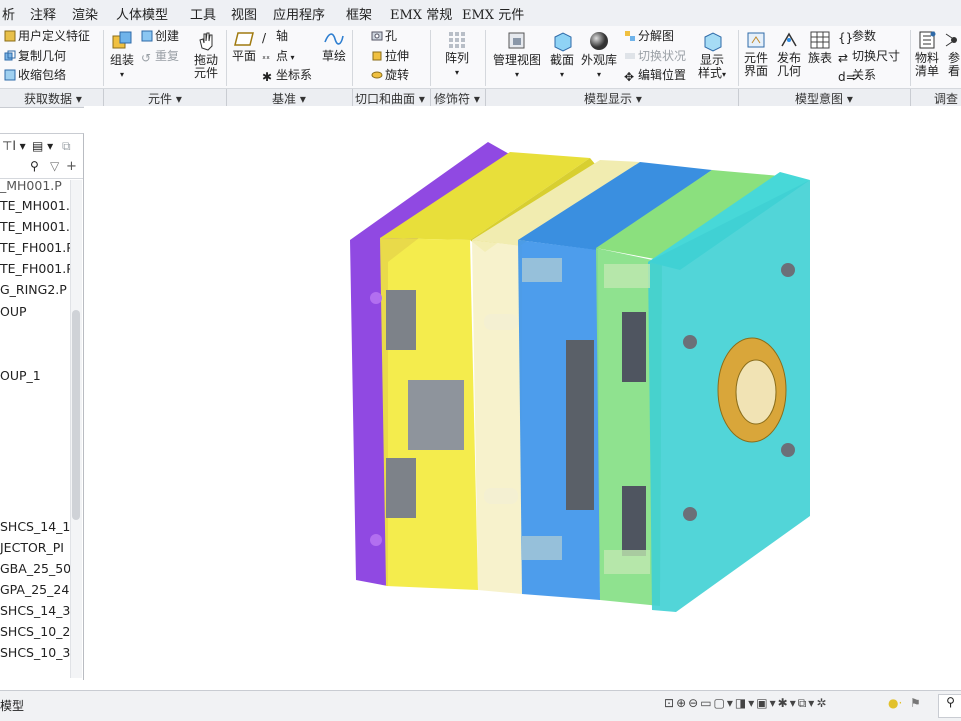 This screenshot has height=721, width=961. Describe the element at coordinates (670, 703) in the screenshot. I see `refit-icon: ⊡` at that location.